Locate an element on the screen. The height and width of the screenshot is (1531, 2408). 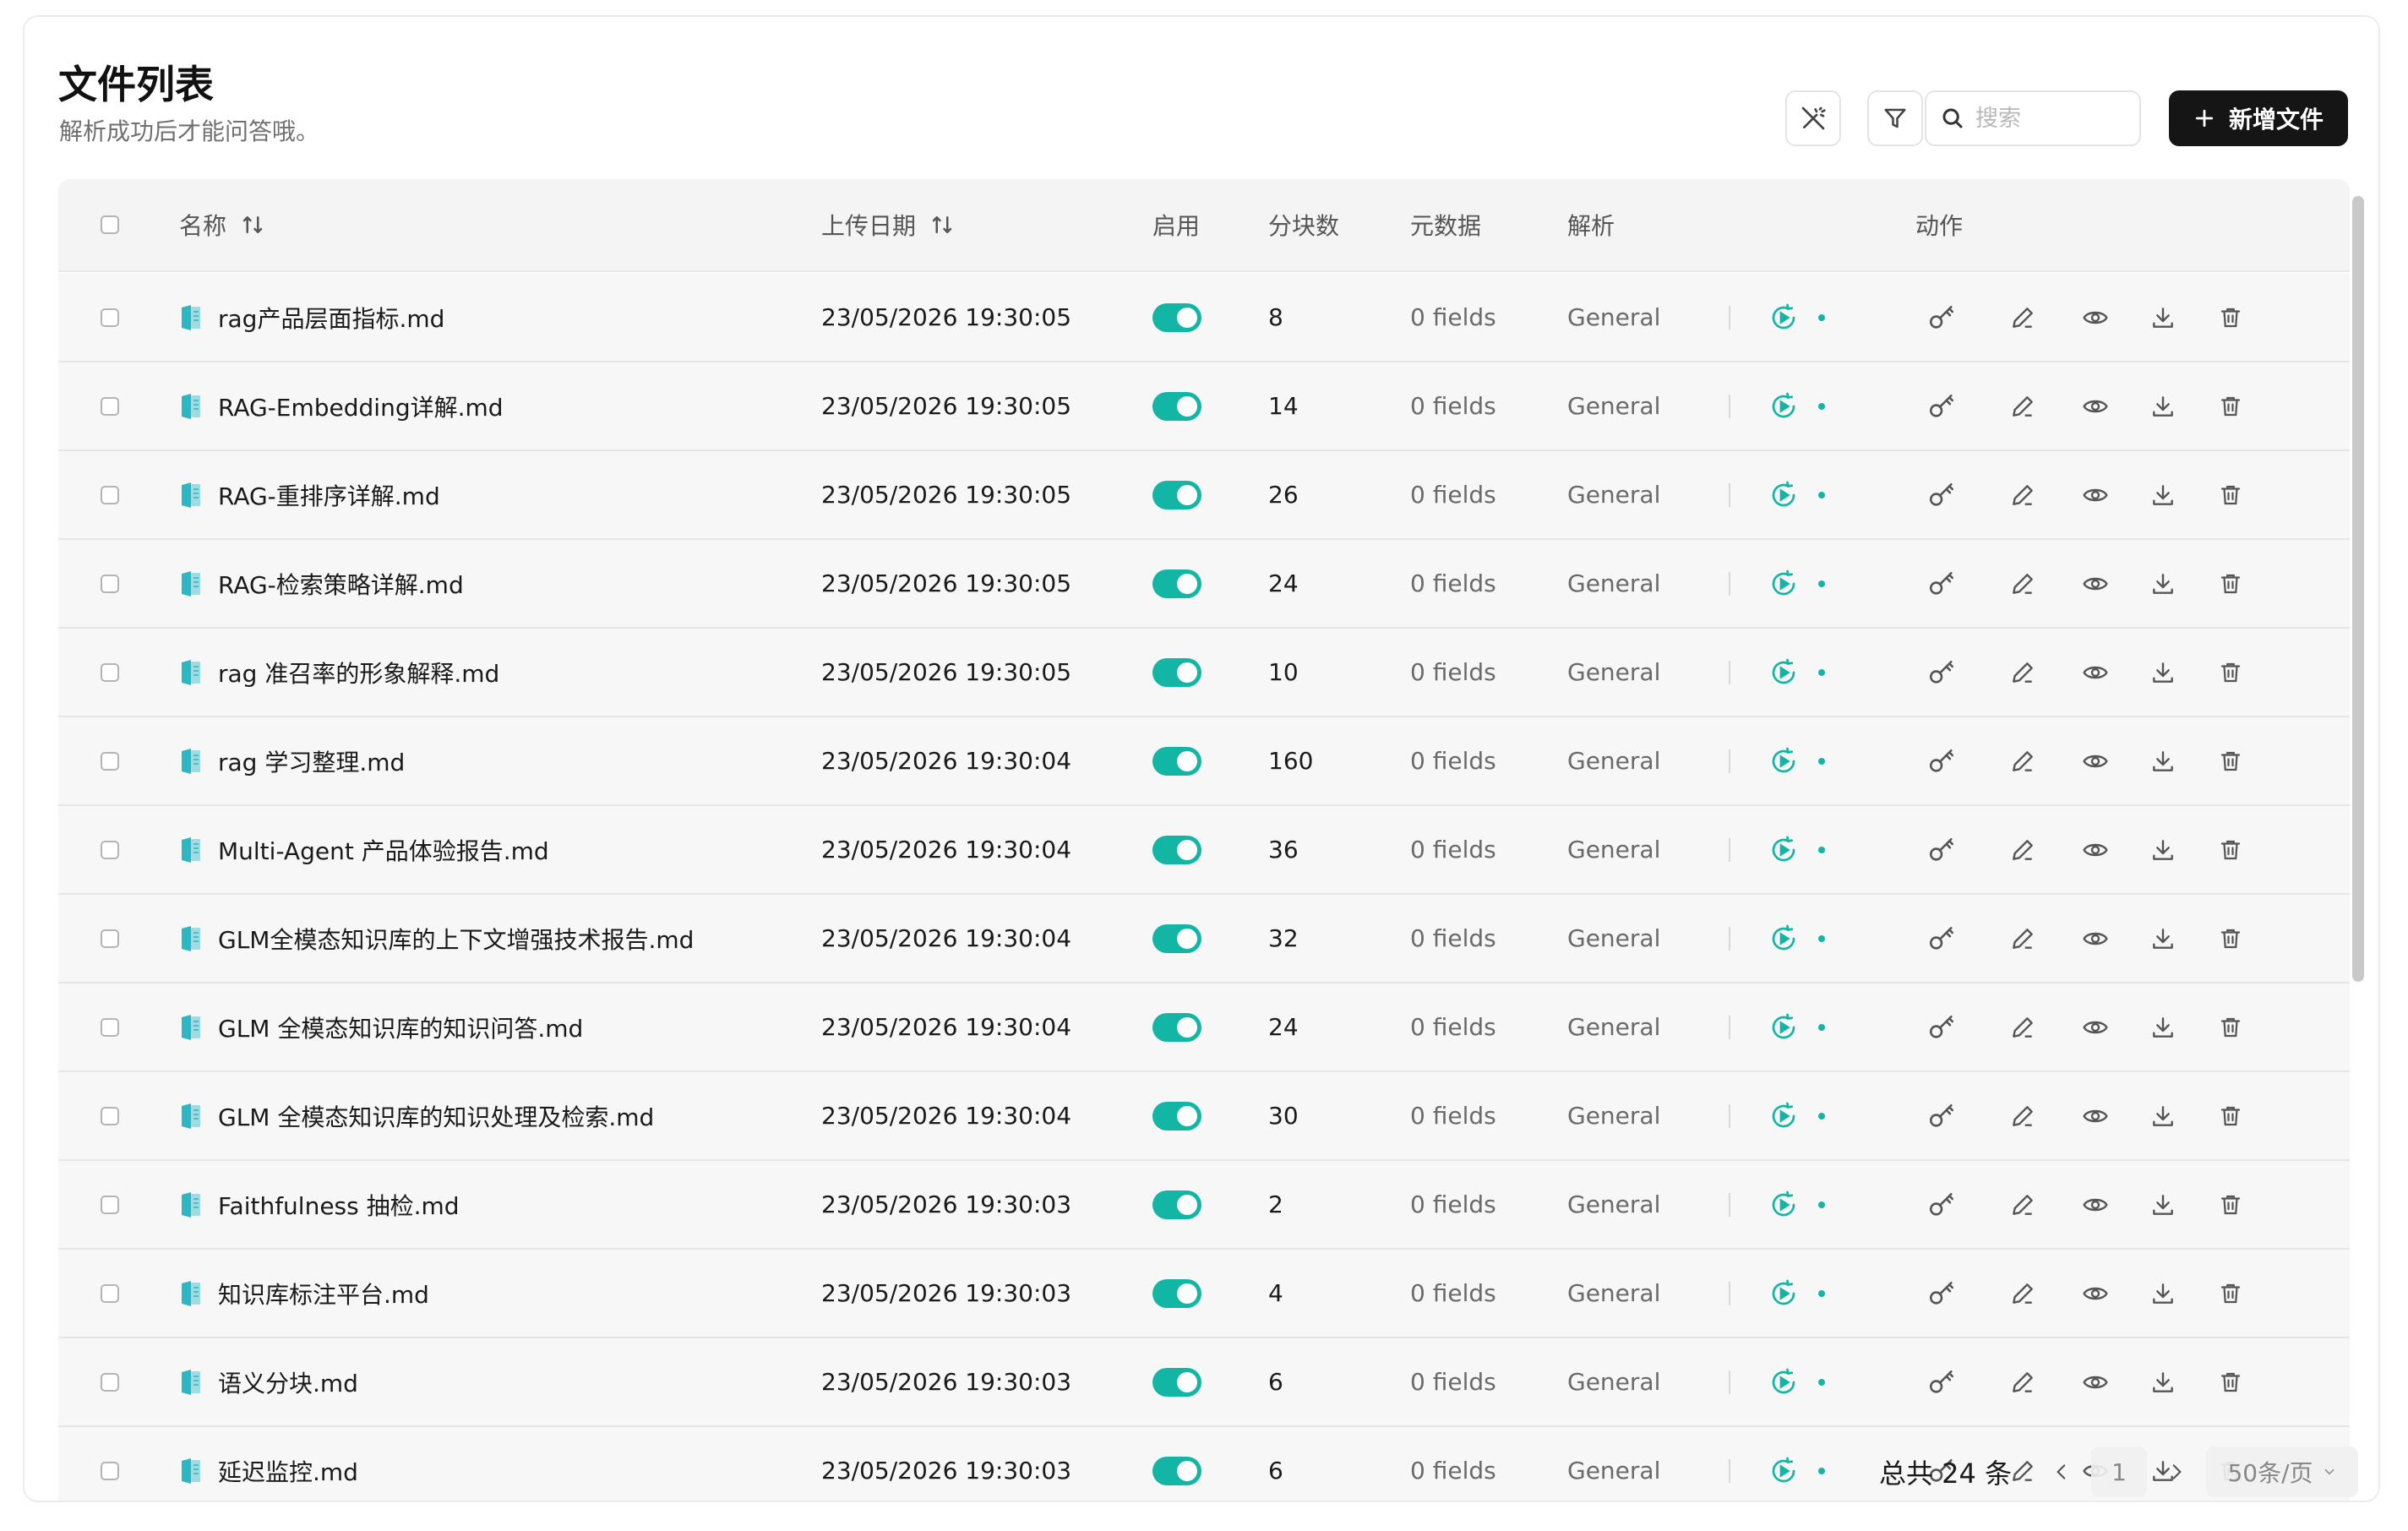
sort-icon is located at coordinates (942, 225).